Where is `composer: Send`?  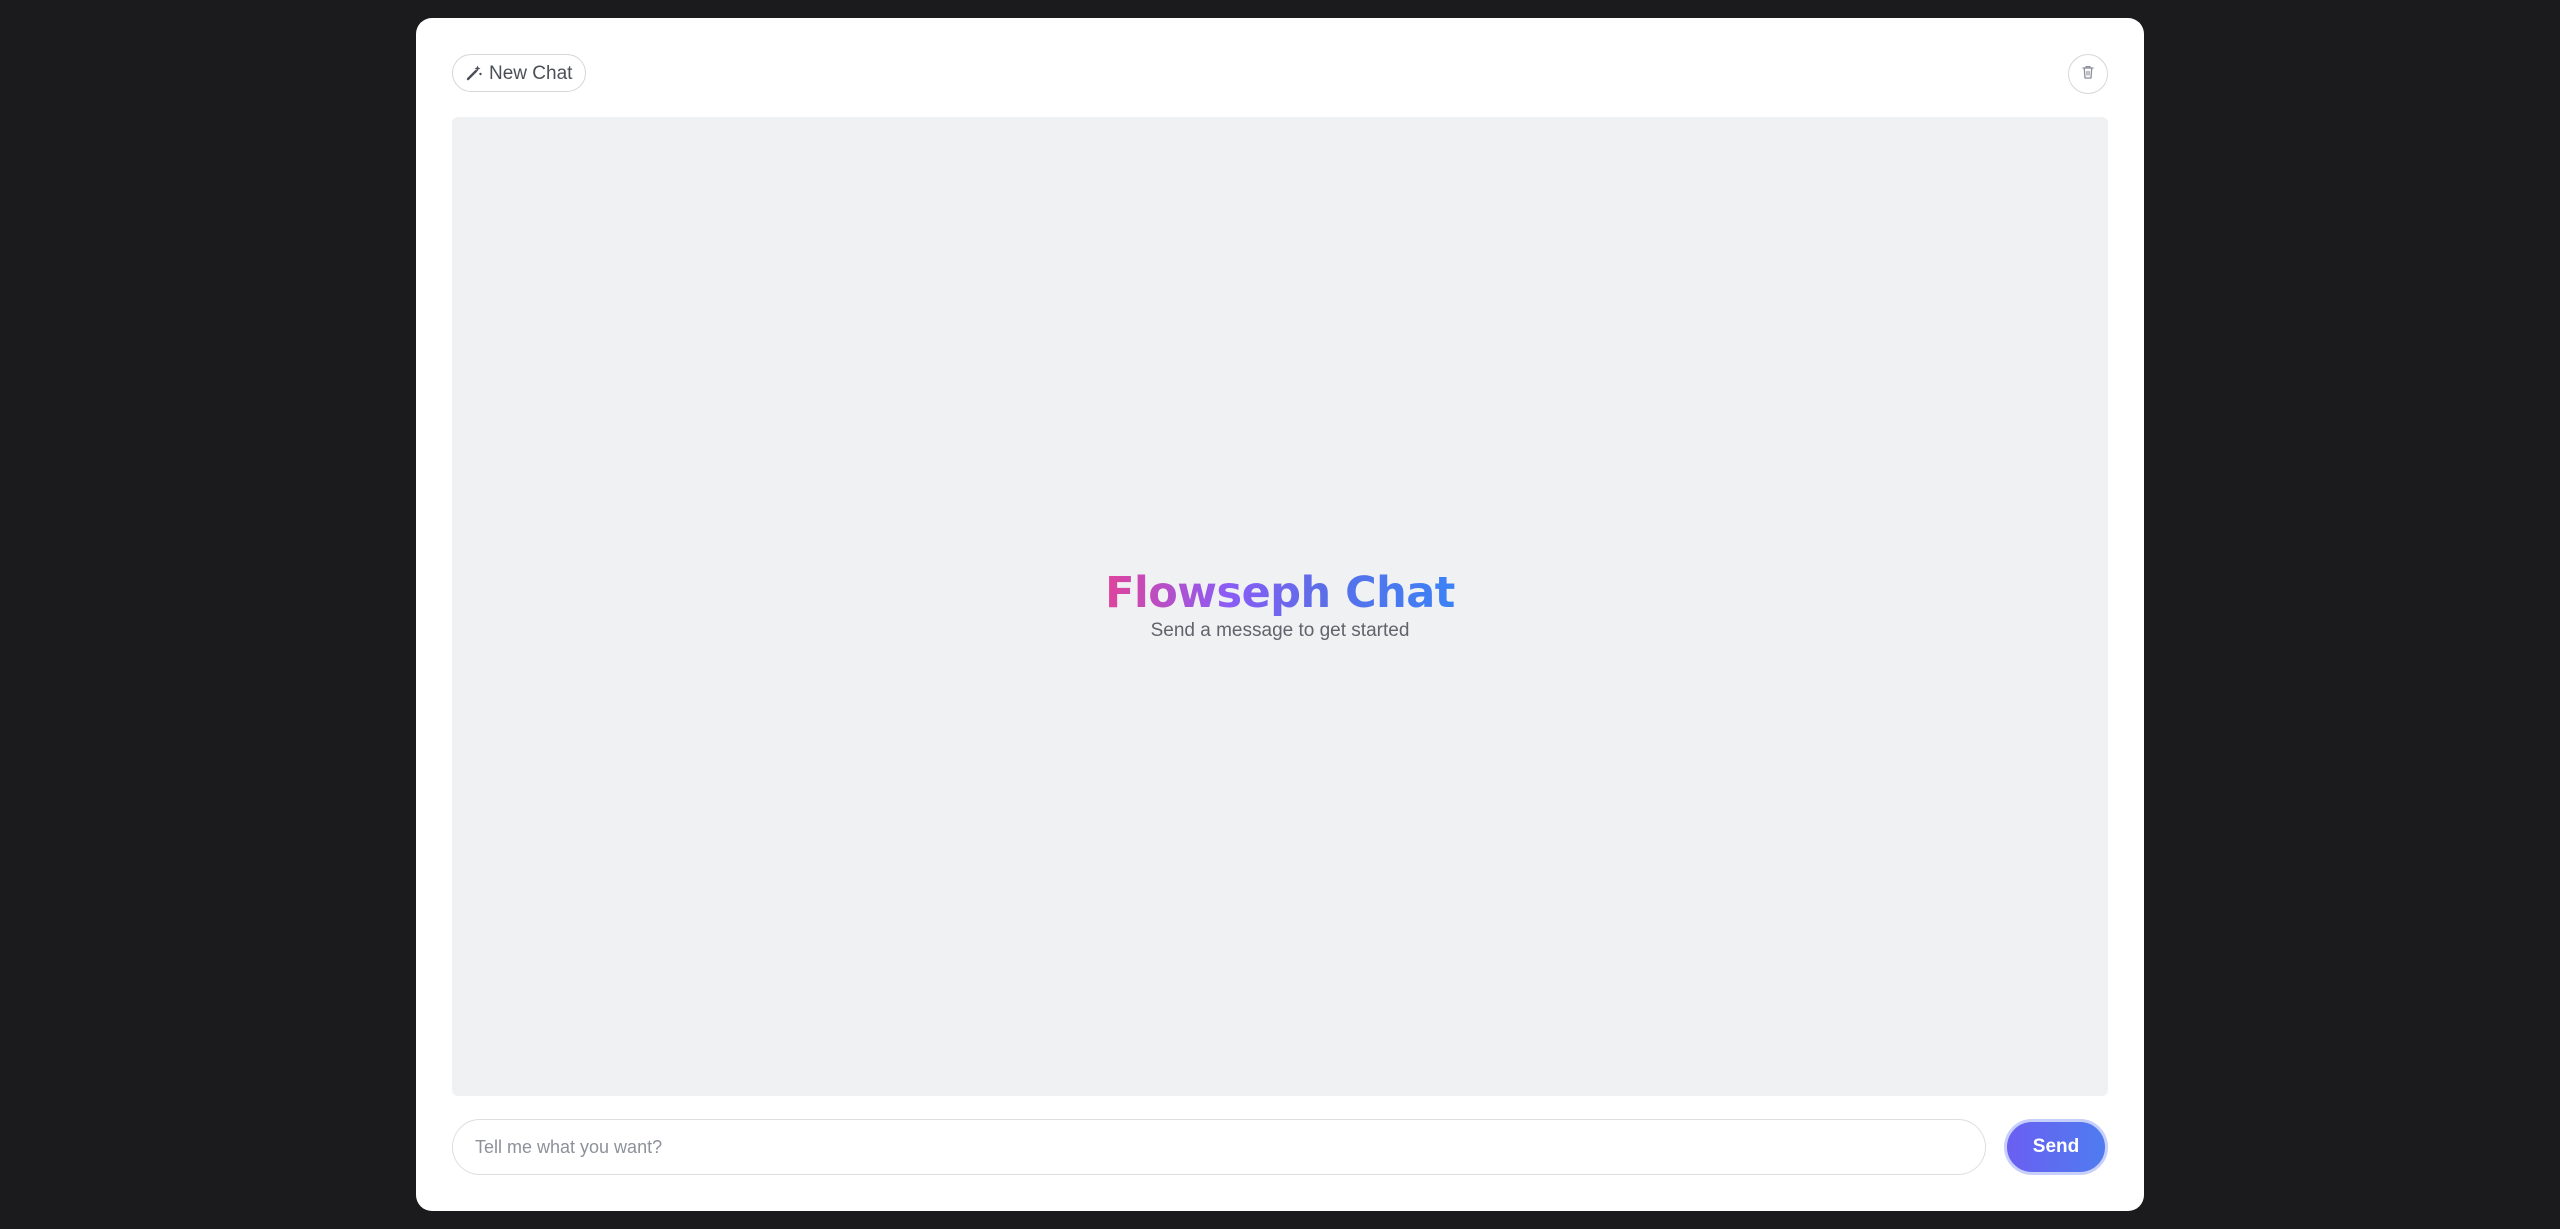 composer: Send is located at coordinates (1280, 1147).